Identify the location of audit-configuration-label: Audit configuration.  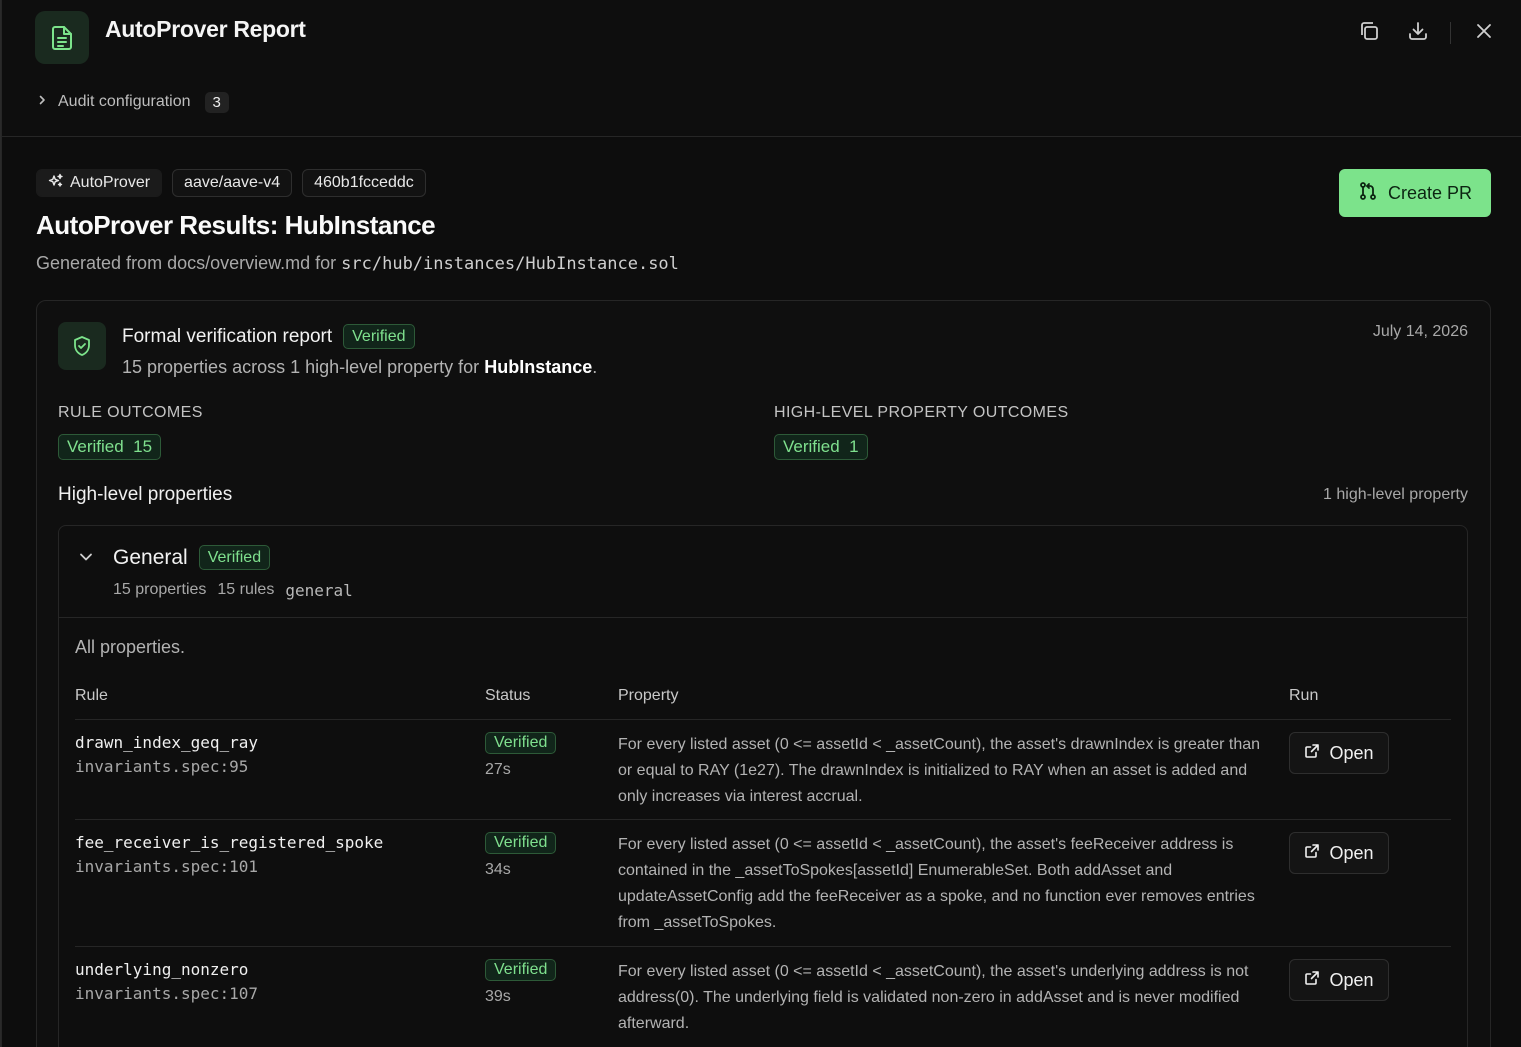
(124, 101).